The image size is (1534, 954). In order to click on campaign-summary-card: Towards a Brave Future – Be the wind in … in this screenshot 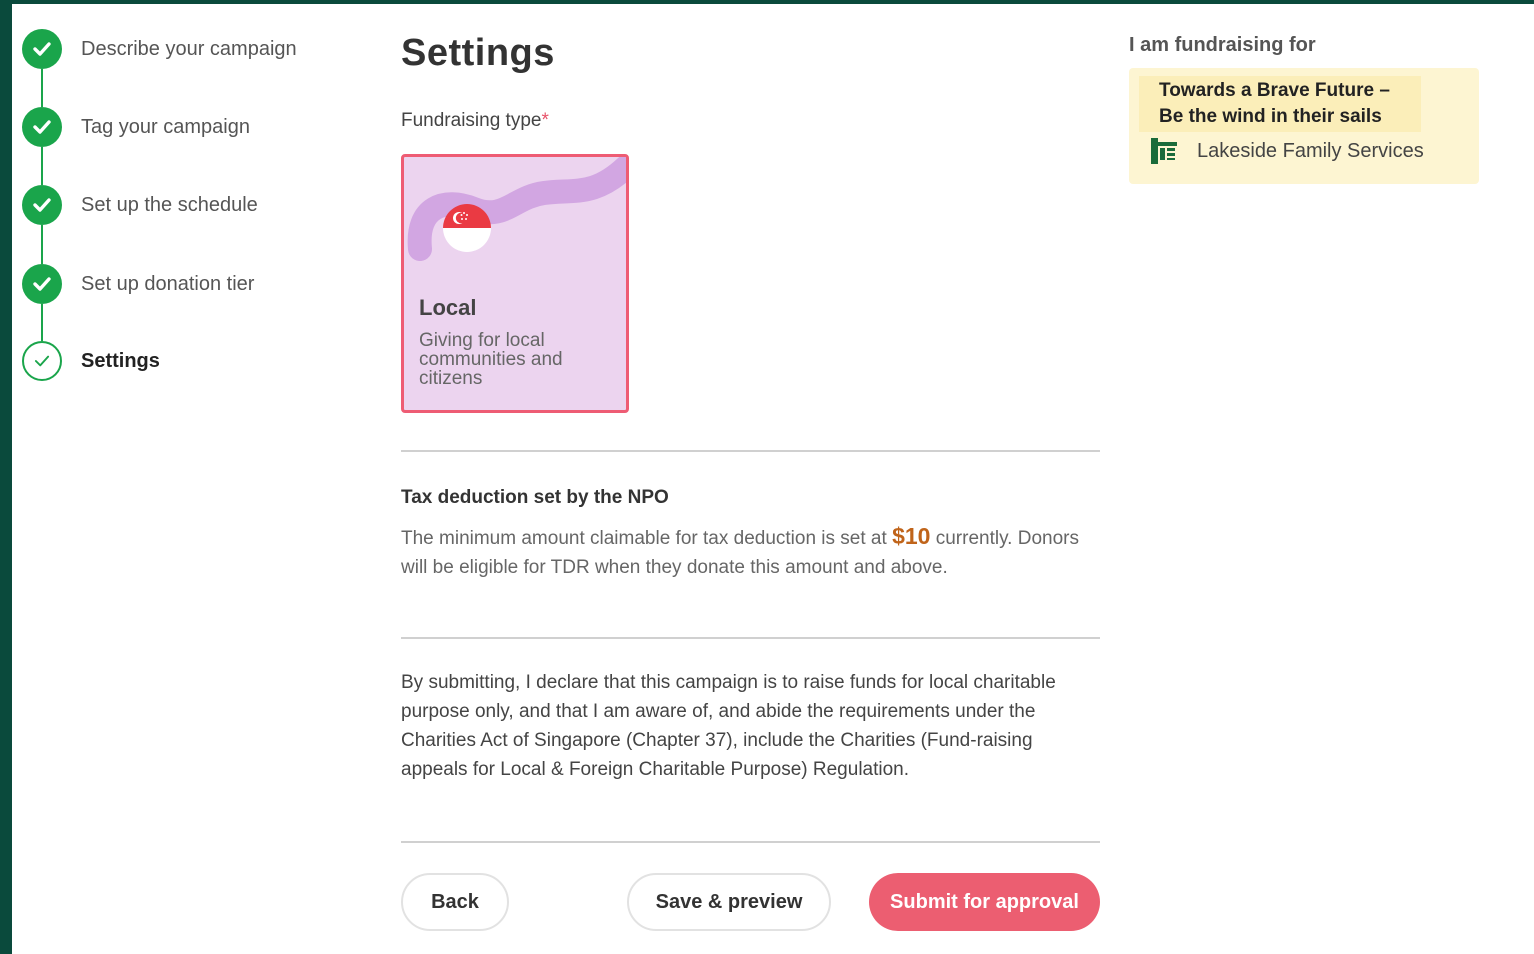, I will do `click(1304, 126)`.